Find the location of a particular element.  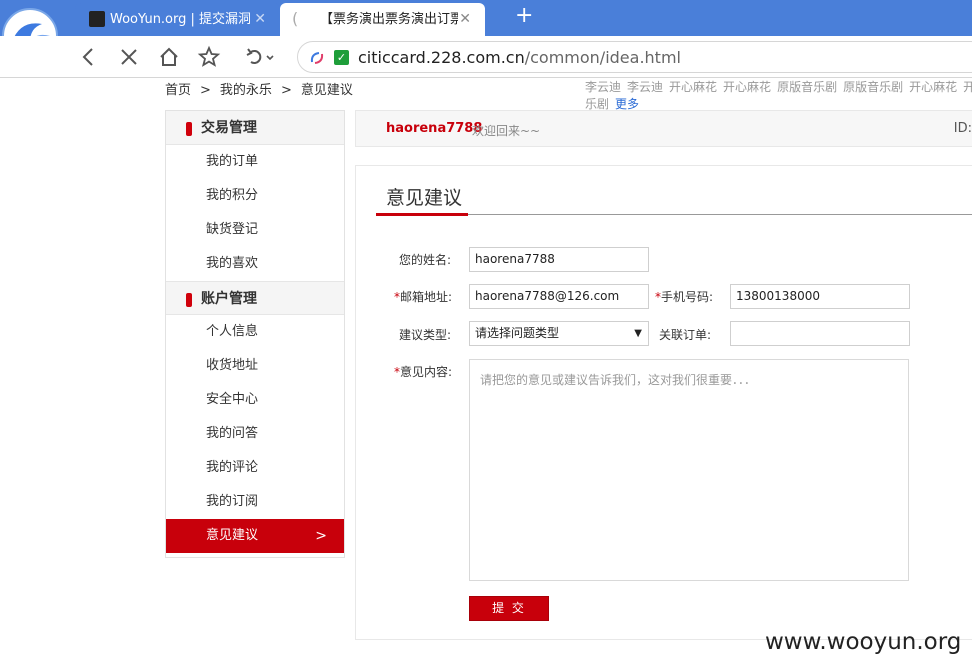

secure-check-icon: ✓ is located at coordinates (341, 57).